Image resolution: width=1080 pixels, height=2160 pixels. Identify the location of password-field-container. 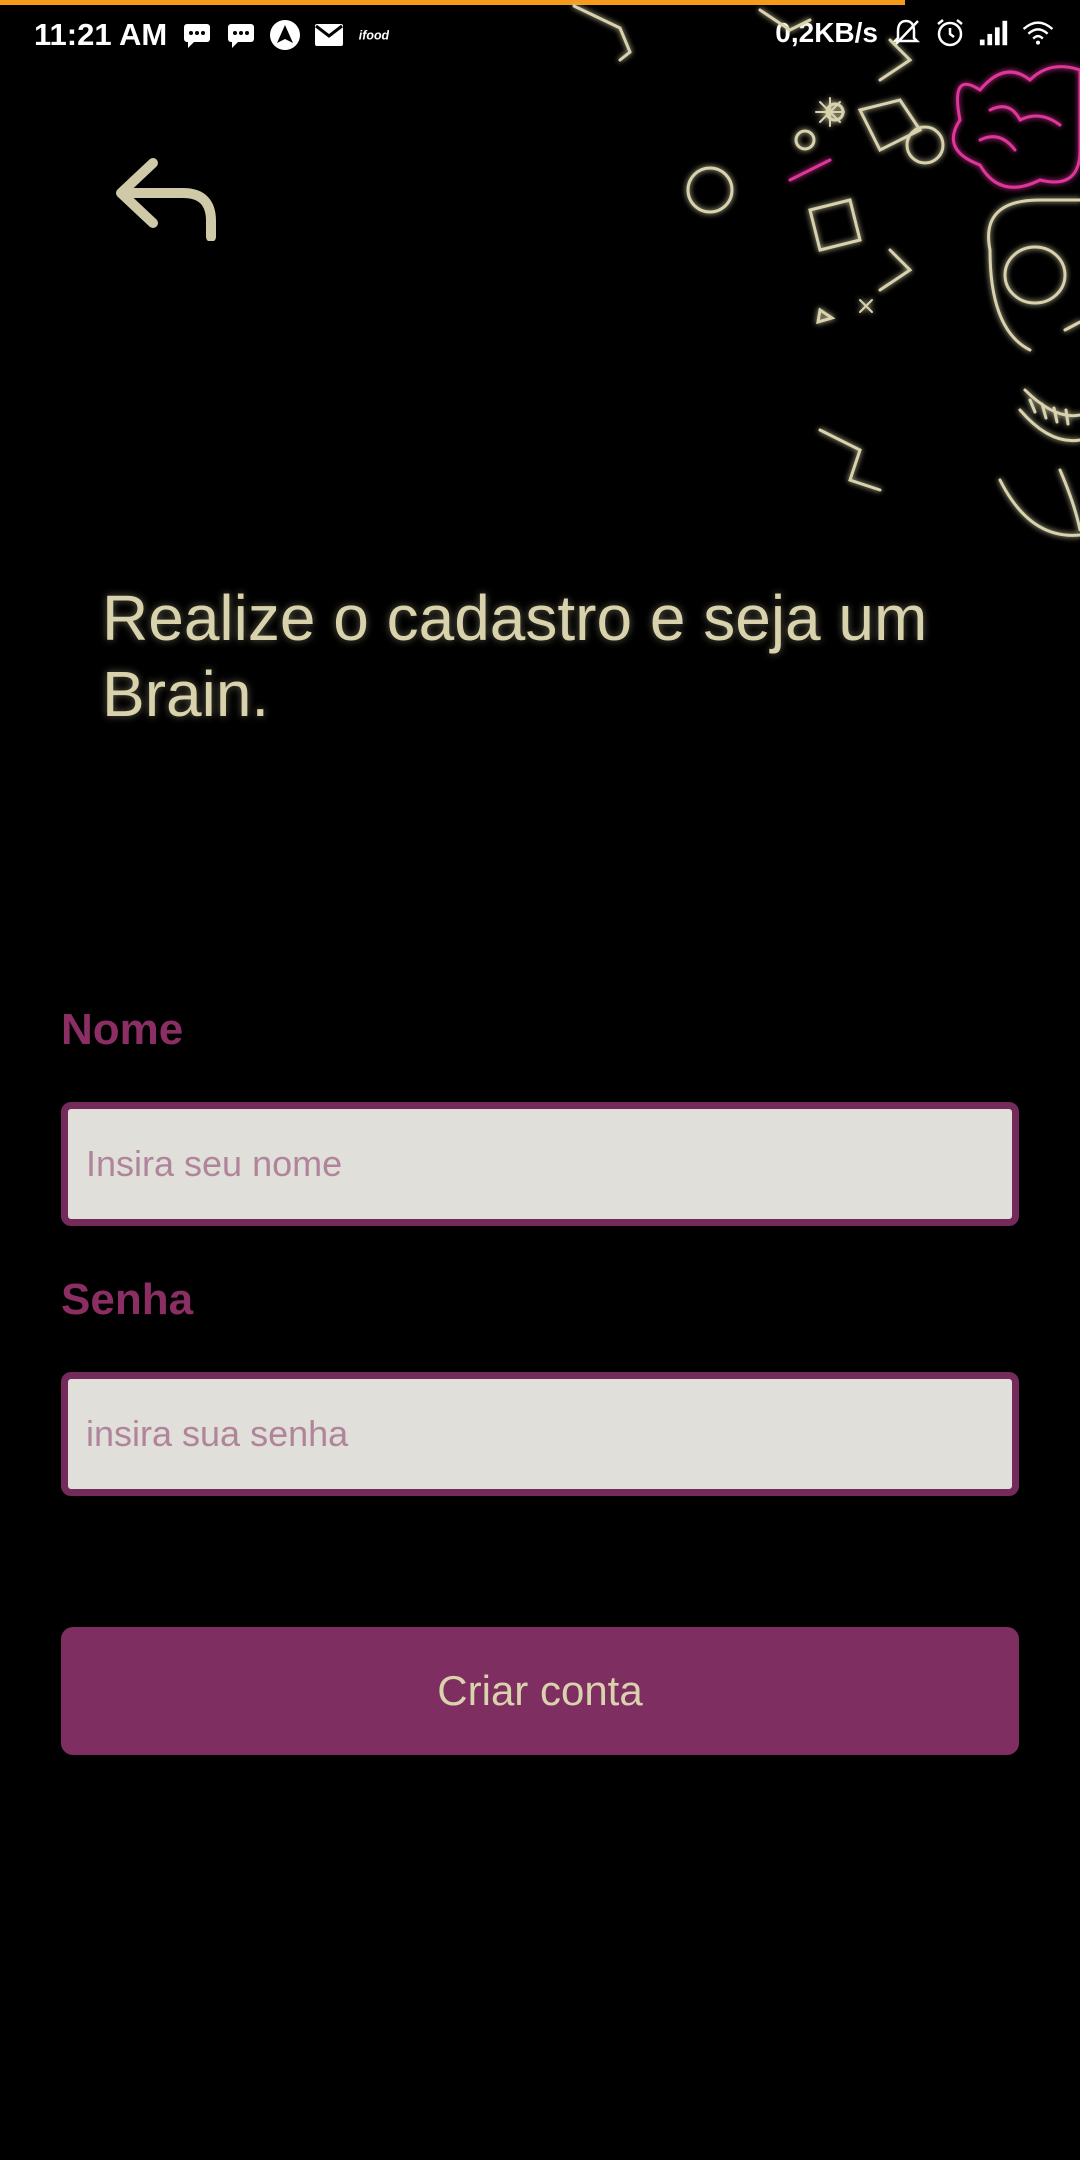
(540, 1434).